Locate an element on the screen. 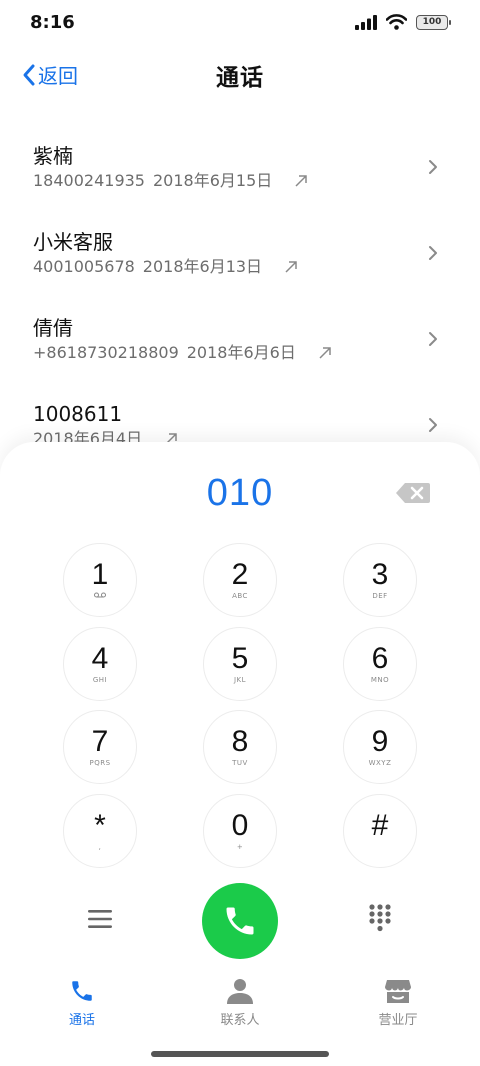  tab-label: 营业厅 is located at coordinates (398, 1020).